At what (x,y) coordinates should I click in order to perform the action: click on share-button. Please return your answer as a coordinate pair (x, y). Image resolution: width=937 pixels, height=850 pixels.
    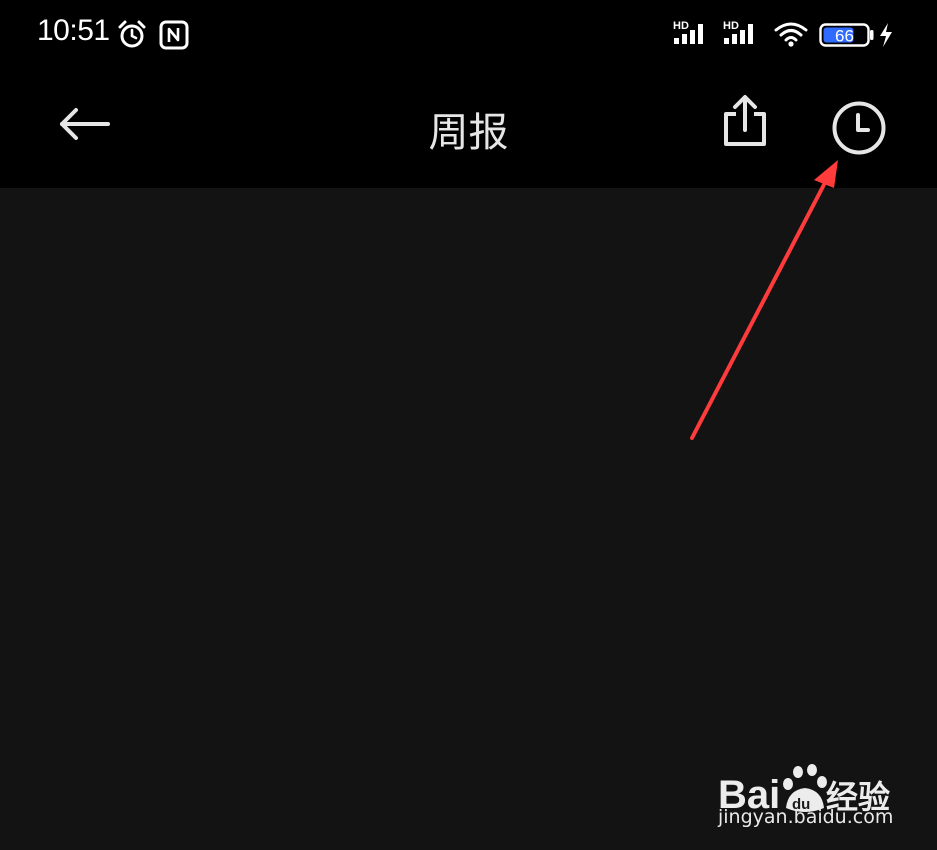
    Looking at the image, I should click on (744, 123).